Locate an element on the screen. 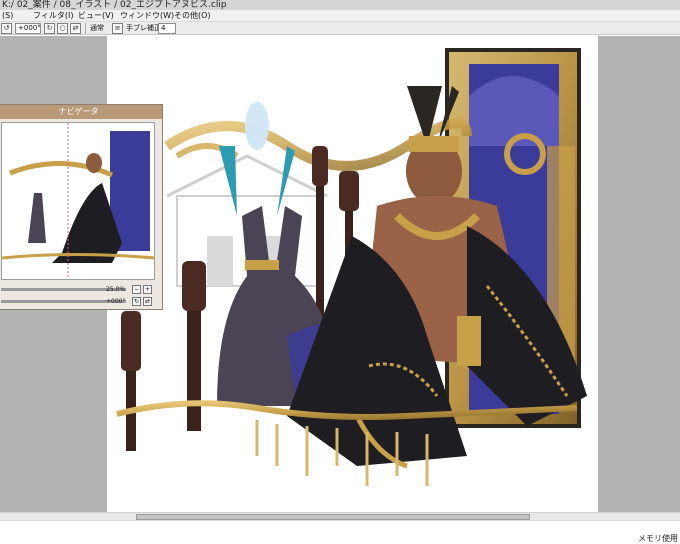 Image resolution: width=680 pixels, height=544 pixels. navigator-zoom-value: 25.0% is located at coordinates (116, 289).